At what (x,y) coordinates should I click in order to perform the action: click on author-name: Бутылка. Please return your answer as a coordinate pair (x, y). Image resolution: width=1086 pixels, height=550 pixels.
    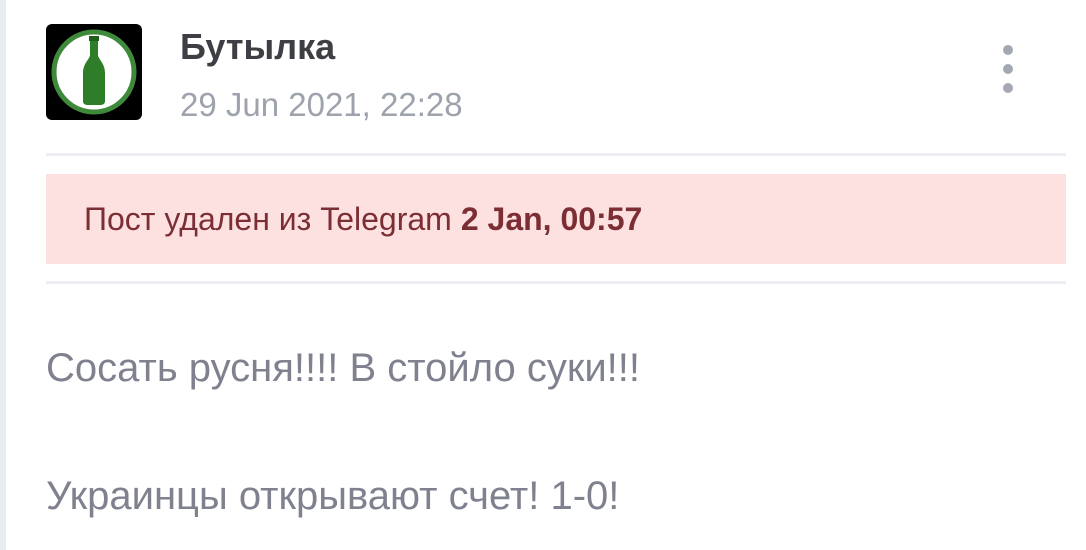
    Looking at the image, I should click on (257, 47).